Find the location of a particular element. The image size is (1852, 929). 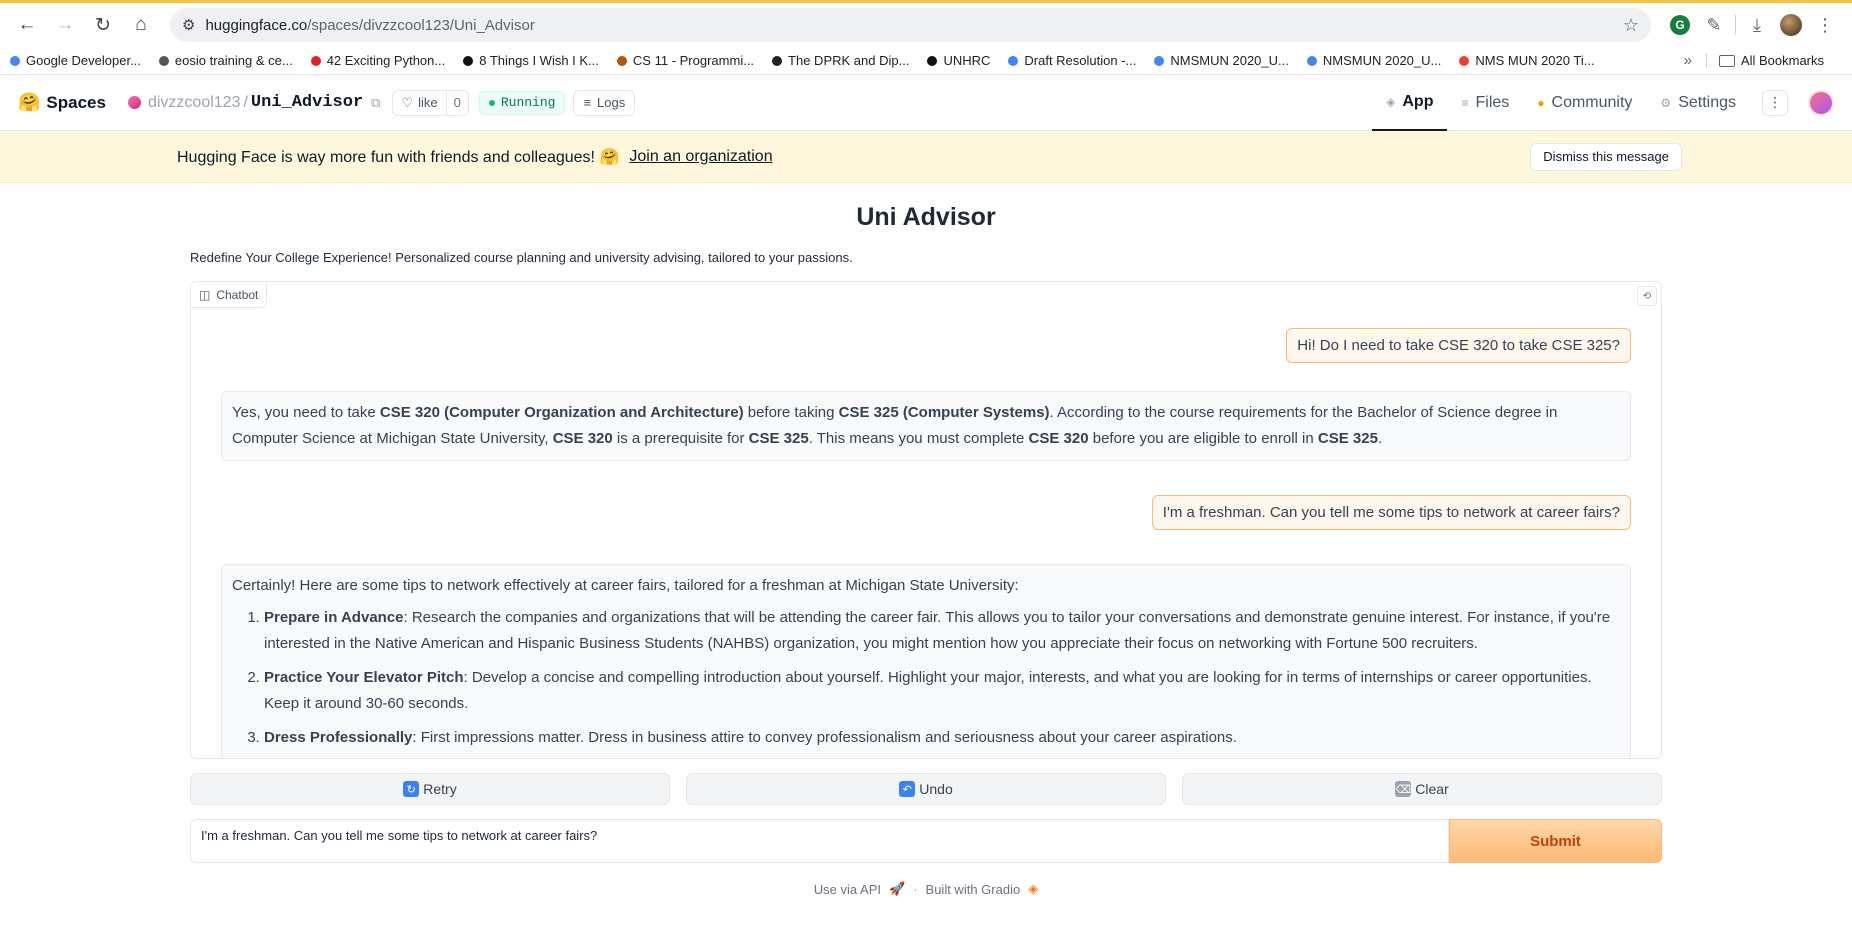

home-icon: ⌂ is located at coordinates (141, 25).